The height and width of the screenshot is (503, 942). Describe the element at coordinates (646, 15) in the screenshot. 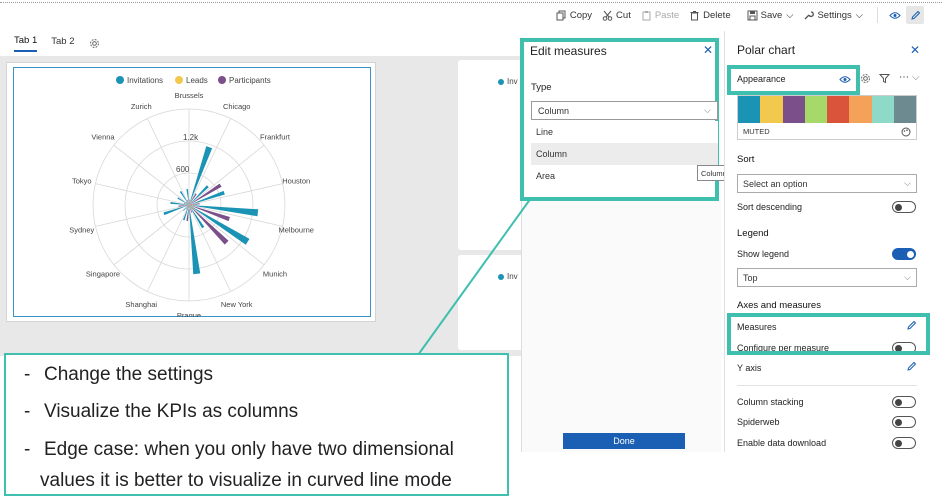

I see `paste-icon` at that location.